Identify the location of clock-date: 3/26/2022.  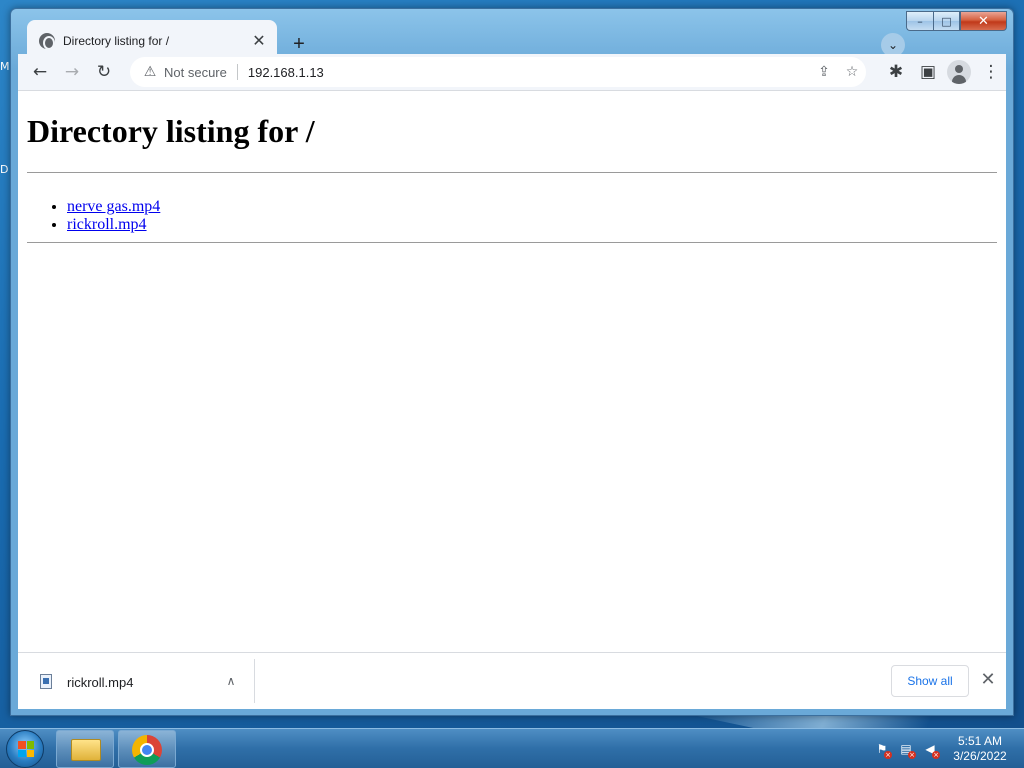
(980, 756).